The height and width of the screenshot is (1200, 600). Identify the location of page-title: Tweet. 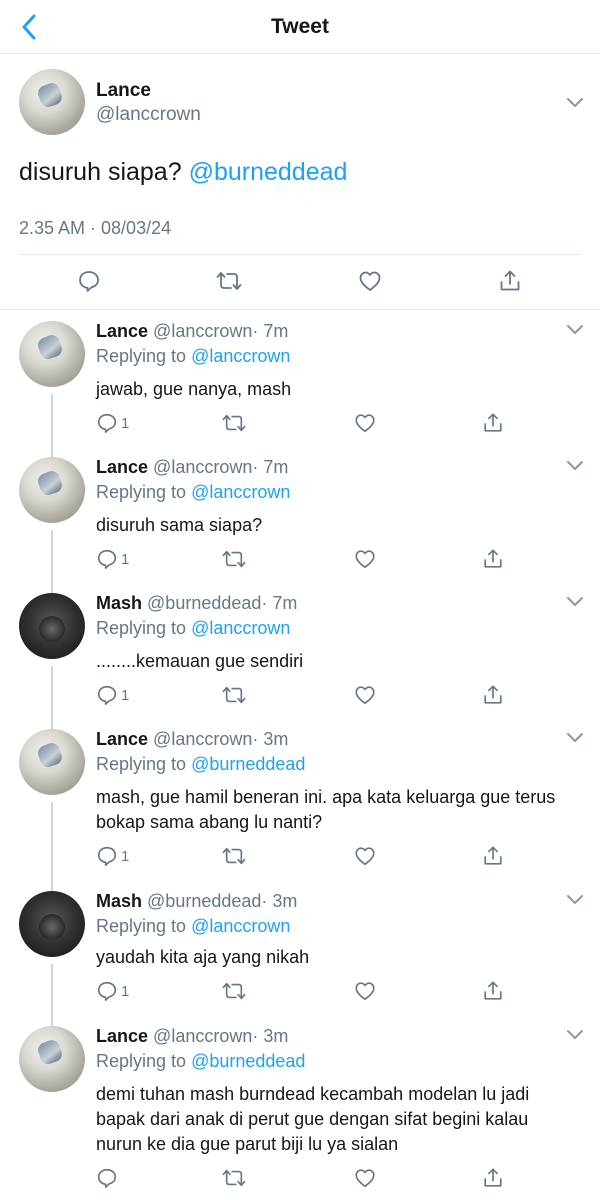
(300, 26).